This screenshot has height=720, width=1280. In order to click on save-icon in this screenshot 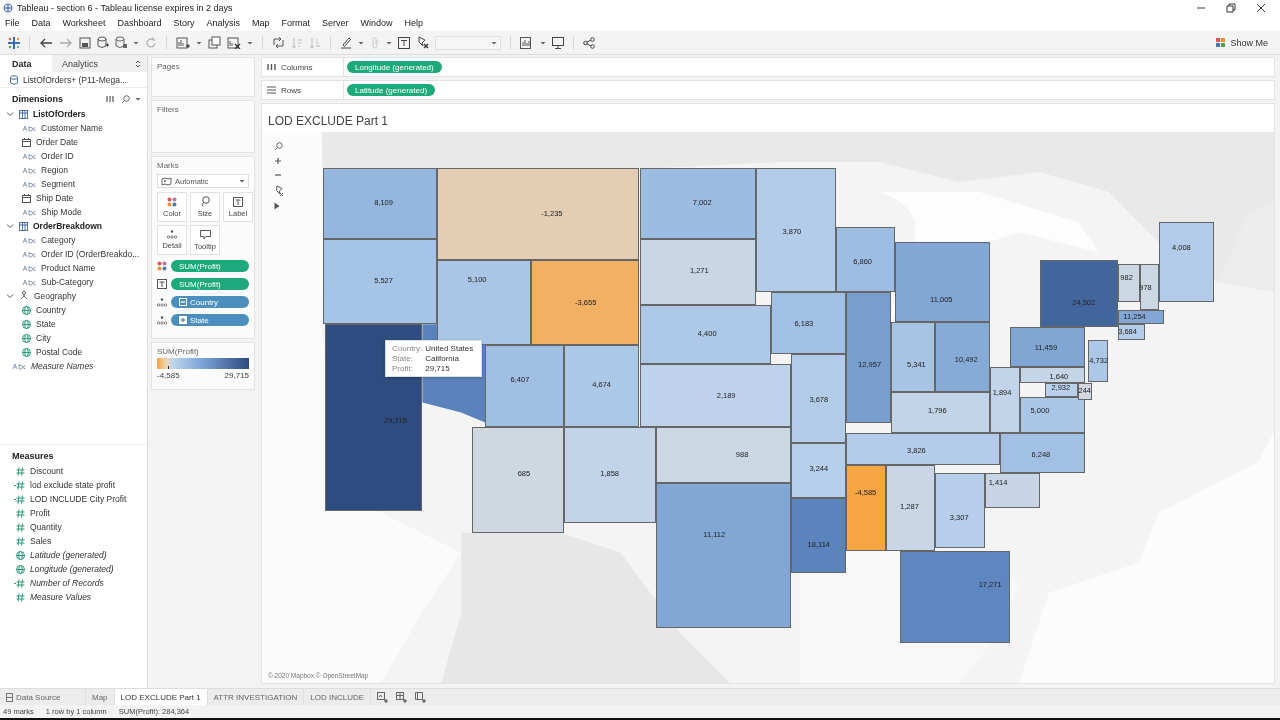, I will do `click(85, 42)`.